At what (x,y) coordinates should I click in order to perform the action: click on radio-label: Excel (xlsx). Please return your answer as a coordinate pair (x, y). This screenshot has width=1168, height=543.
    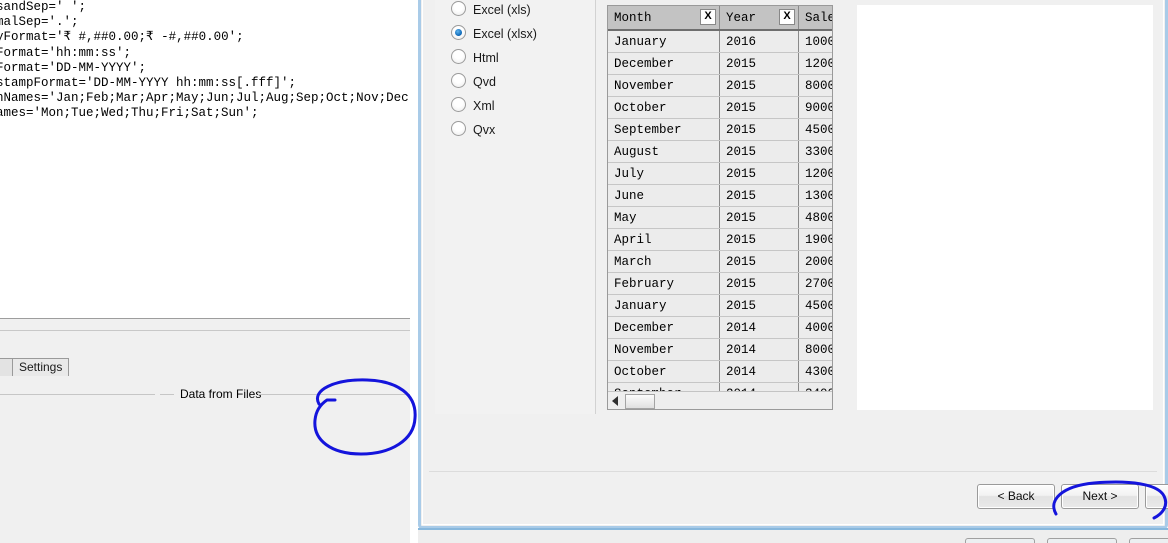
    Looking at the image, I should click on (505, 34).